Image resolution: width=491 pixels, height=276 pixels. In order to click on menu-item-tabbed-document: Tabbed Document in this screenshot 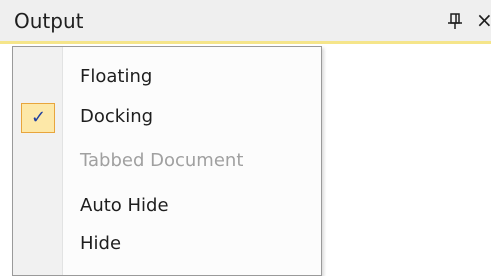, I will do `click(167, 161)`.